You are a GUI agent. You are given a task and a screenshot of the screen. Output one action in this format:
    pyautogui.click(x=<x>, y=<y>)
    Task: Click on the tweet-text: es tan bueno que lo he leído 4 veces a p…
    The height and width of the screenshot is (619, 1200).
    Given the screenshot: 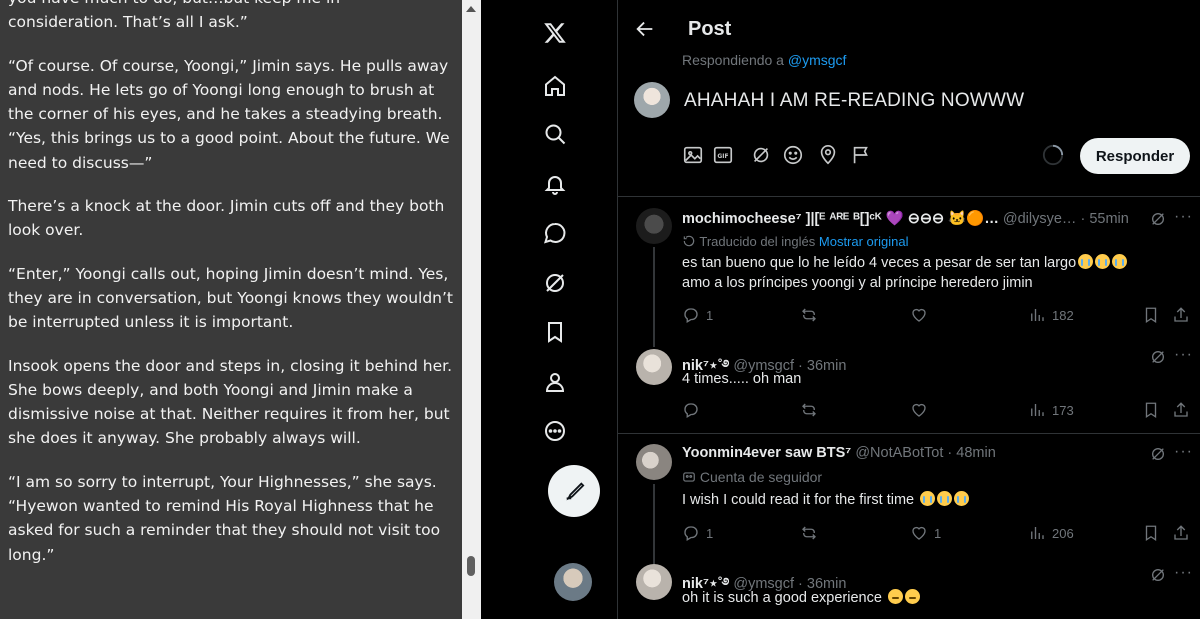 What is the action you would take?
    pyautogui.click(x=917, y=273)
    